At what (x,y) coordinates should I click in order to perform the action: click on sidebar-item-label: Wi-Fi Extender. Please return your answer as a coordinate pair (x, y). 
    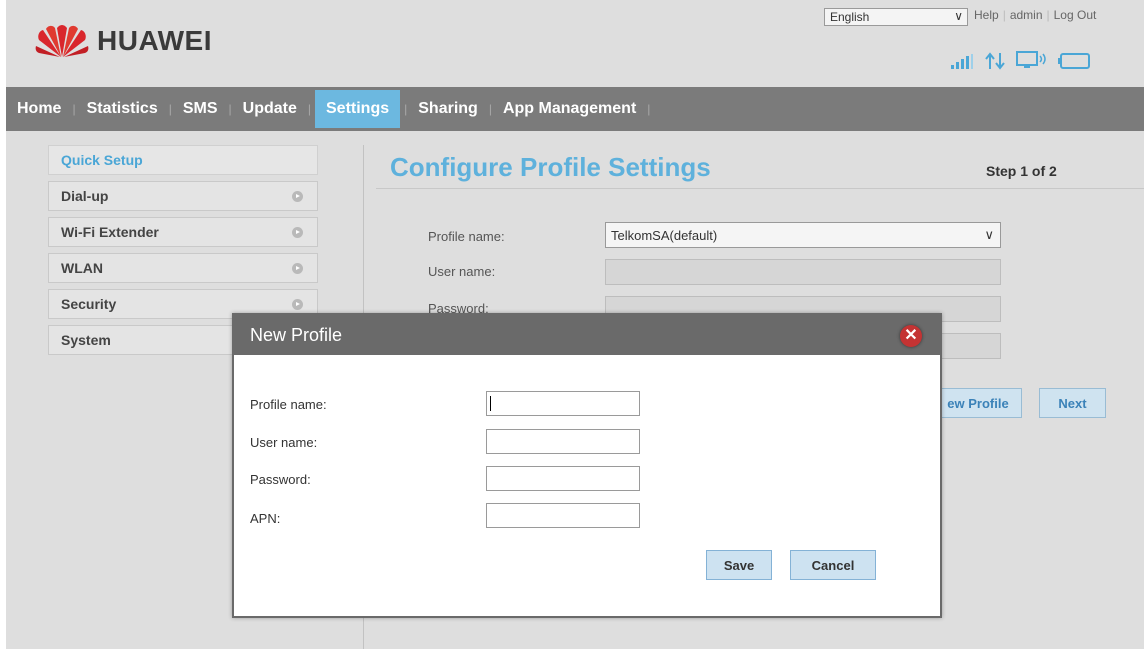
    Looking at the image, I should click on (110, 232).